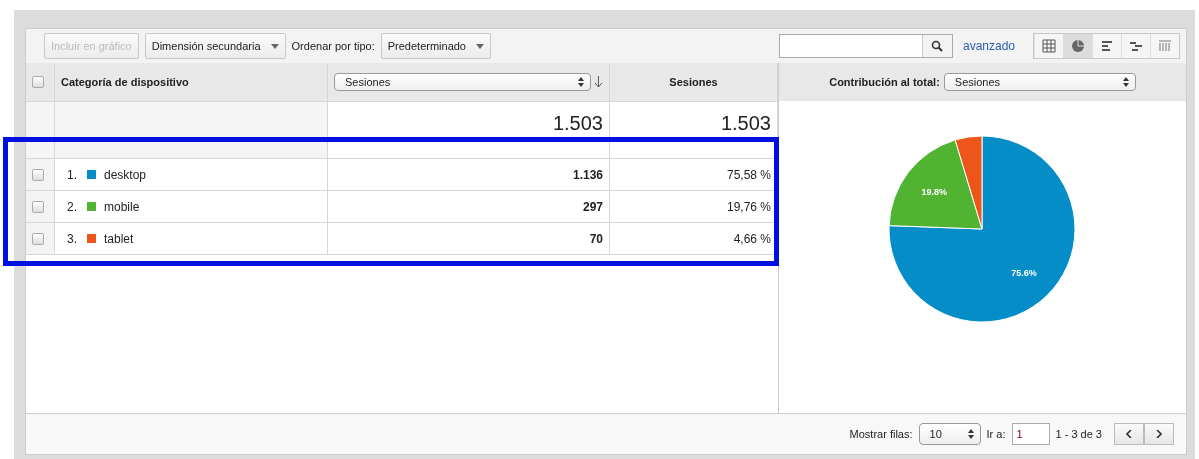 This screenshot has height=459, width=1199. I want to click on dimension-link: mobile, so click(122, 206).